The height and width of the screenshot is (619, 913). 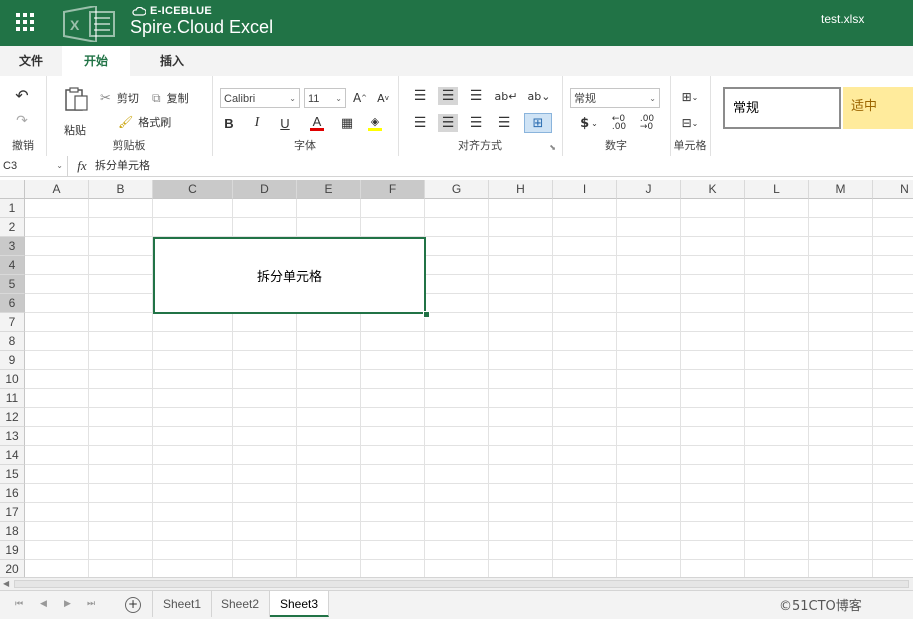 What do you see at coordinates (360, 98) in the screenshot?
I see `increase-font-icon: A ^` at bounding box center [360, 98].